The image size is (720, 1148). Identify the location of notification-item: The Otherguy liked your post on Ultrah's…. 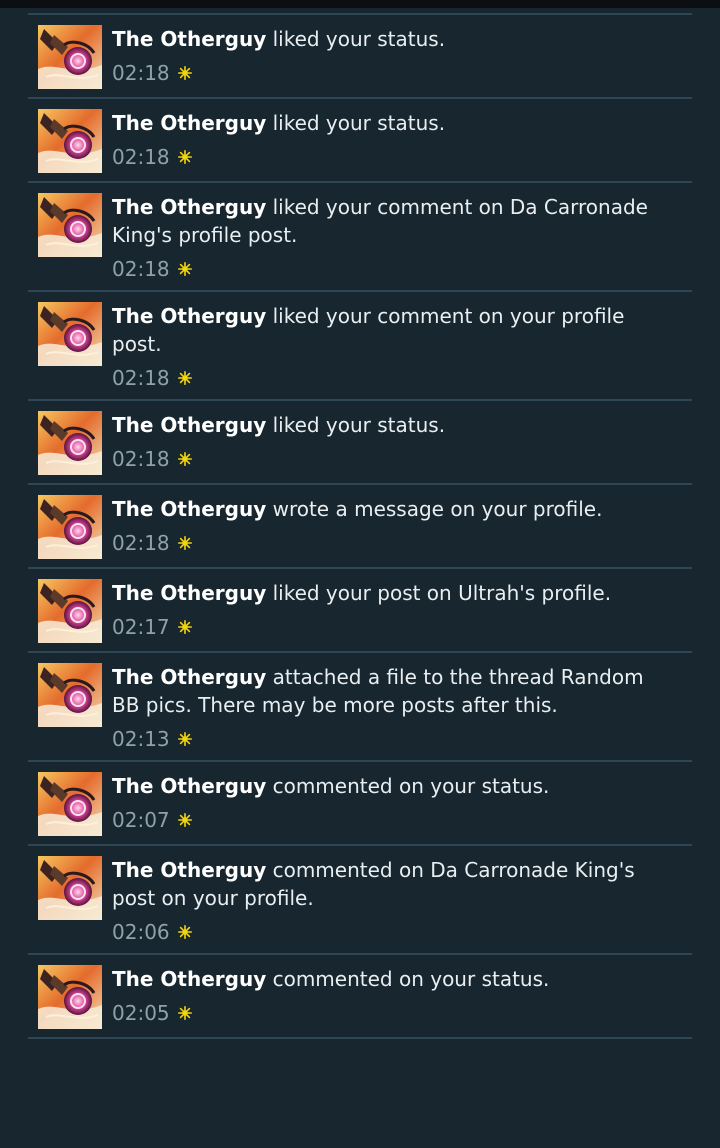
(360, 609).